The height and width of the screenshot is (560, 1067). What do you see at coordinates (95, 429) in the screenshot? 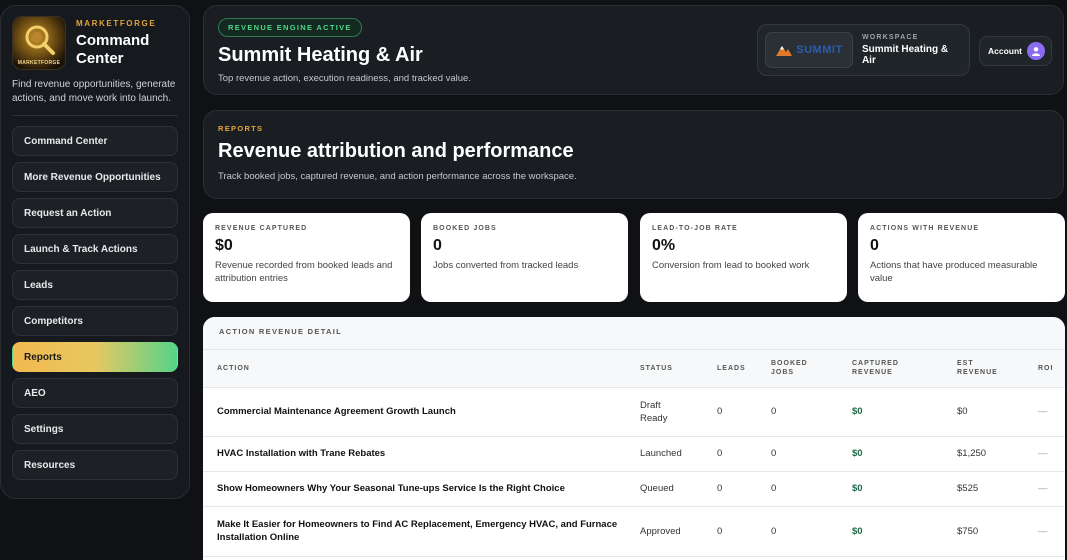
I see `sidebar-item-settings: Settings` at bounding box center [95, 429].